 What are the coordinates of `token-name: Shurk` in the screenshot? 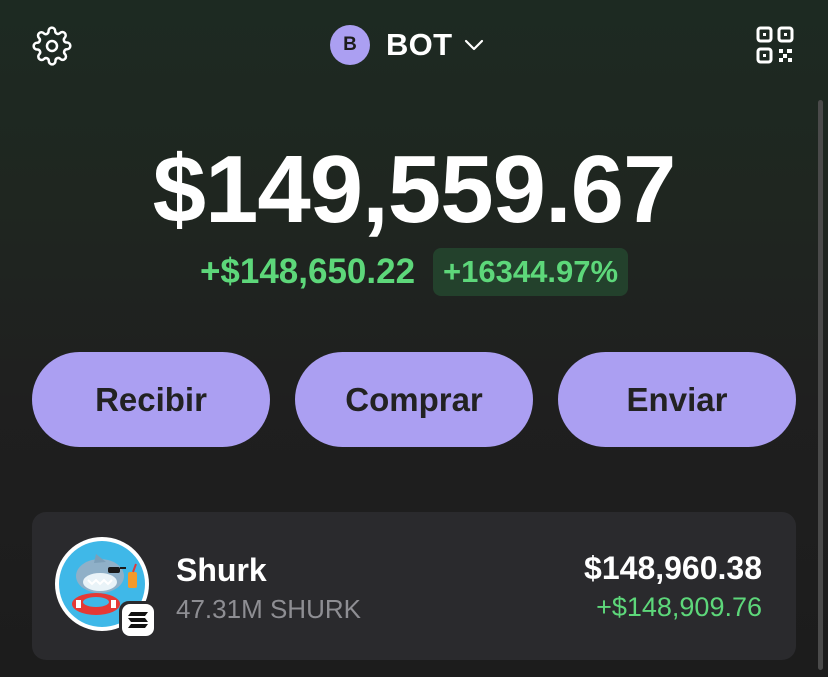 It's located at (221, 570).